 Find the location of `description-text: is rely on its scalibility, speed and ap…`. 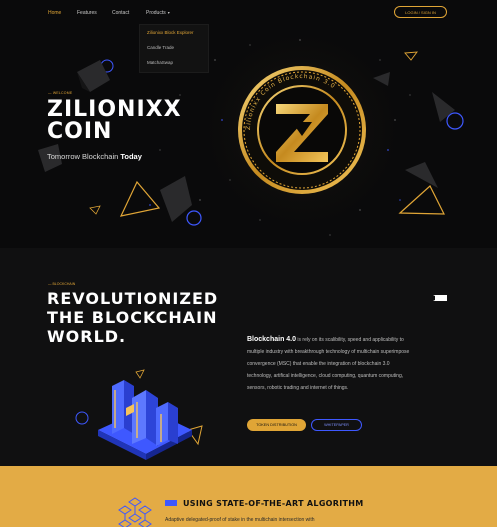

description-text: is rely on its scalibility, speed and ap… is located at coordinates (328, 364).